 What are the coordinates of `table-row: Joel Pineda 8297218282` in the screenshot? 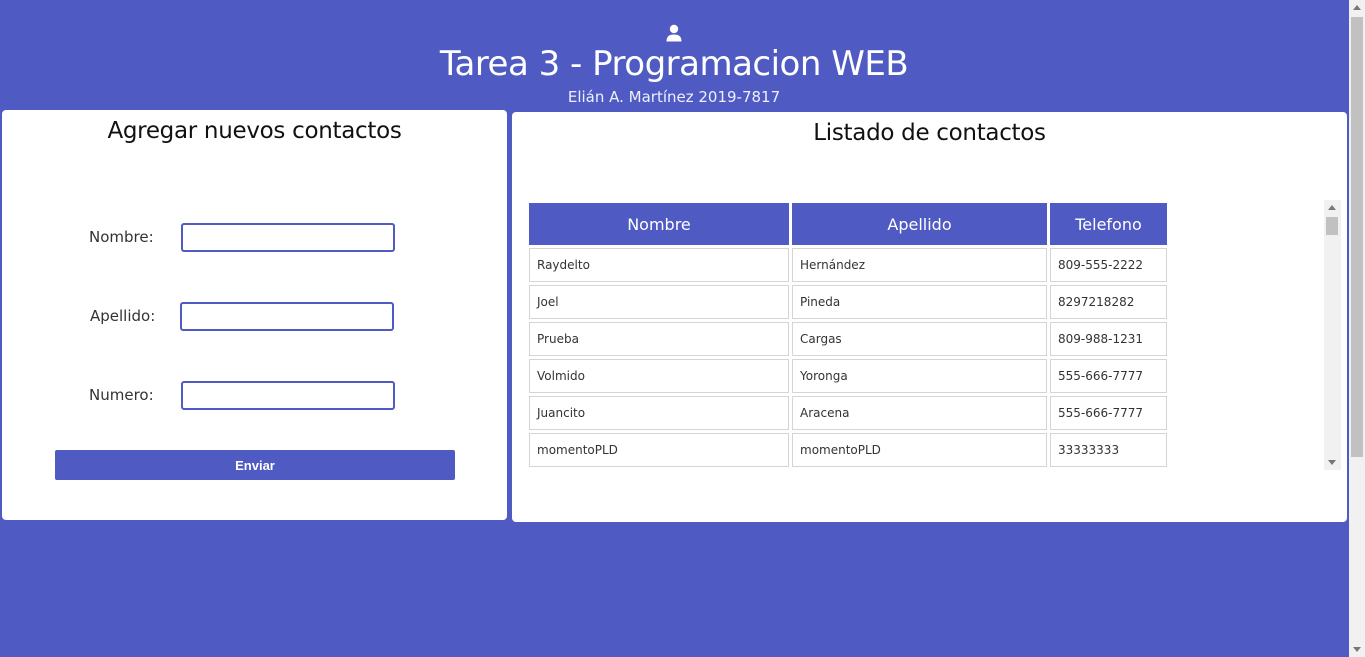 It's located at (848, 302).